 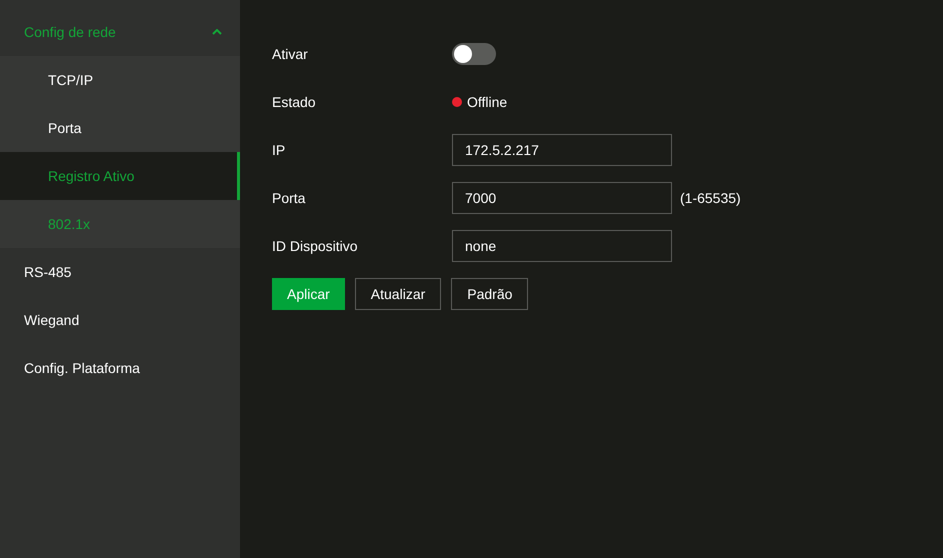 I want to click on input-field: 172.5.2.217, so click(x=562, y=150).